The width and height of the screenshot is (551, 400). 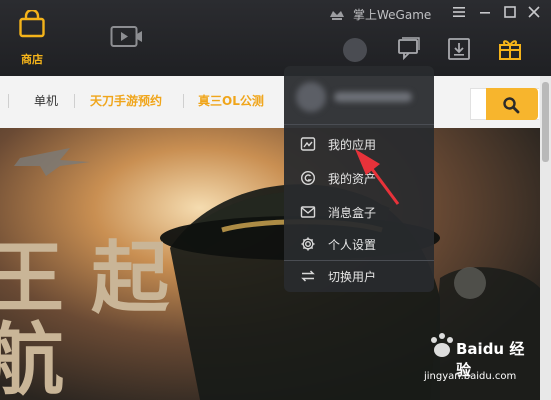 I want to click on assets-icon, so click(x=308, y=178).